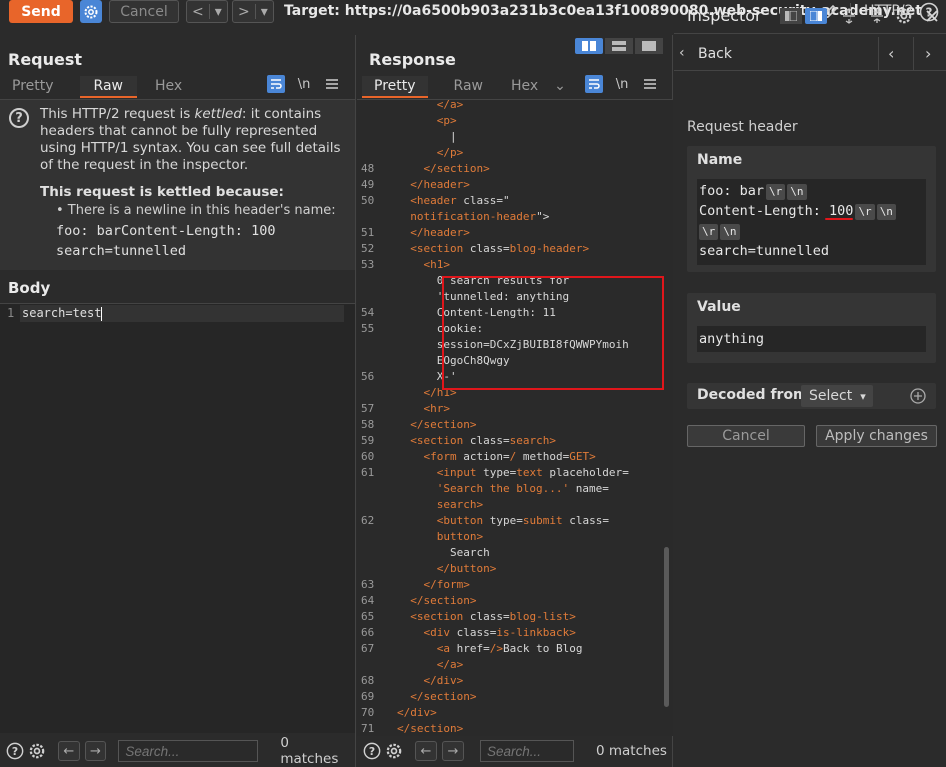 The width and height of the screenshot is (946, 767). Describe the element at coordinates (631, 751) in the screenshot. I see `response-search-matches: 0 matches` at that location.